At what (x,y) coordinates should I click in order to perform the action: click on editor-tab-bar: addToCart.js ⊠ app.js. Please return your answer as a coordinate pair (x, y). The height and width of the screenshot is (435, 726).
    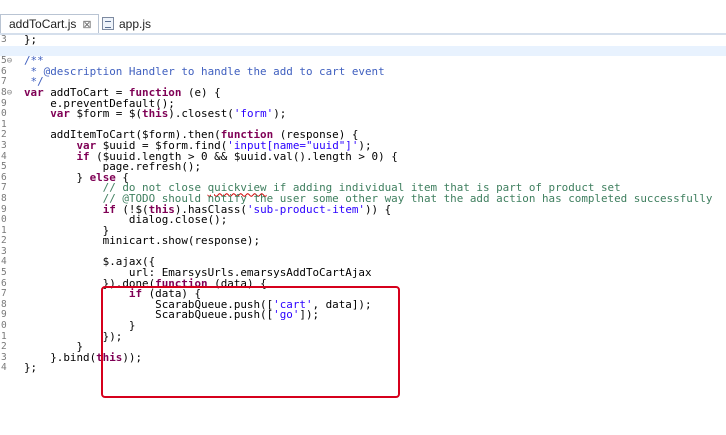
    Looking at the image, I should click on (363, 16).